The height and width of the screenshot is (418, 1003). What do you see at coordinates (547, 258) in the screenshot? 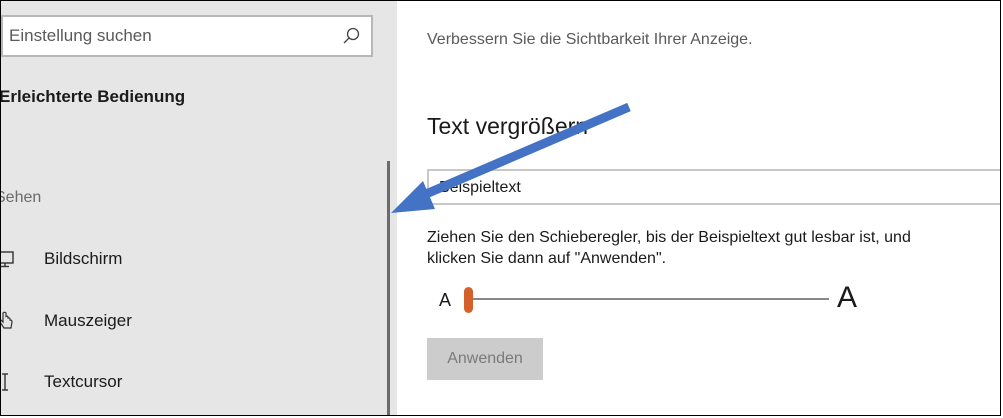
I see `instruction-line-2: klicken Sie dann auf "Anwenden".` at bounding box center [547, 258].